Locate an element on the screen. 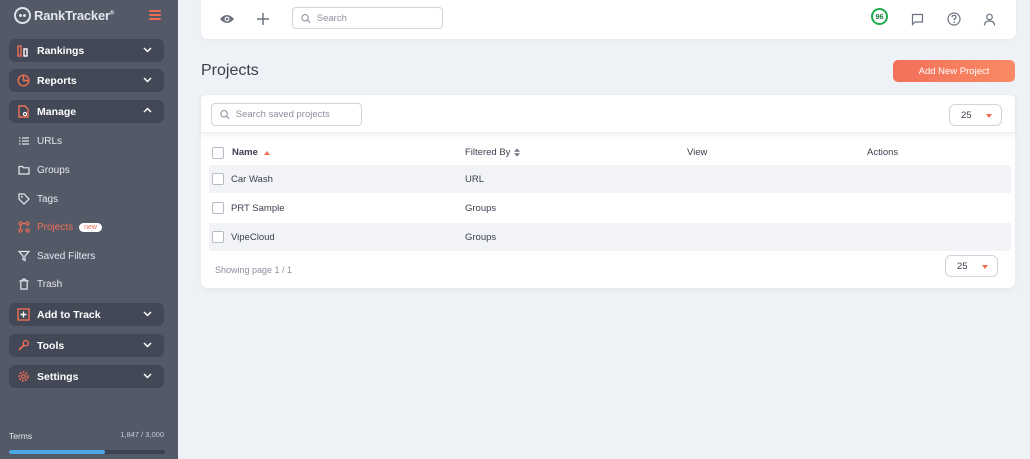 This screenshot has height=459, width=1030. nav-section-add-to-track: Add to Track is located at coordinates (86, 314).